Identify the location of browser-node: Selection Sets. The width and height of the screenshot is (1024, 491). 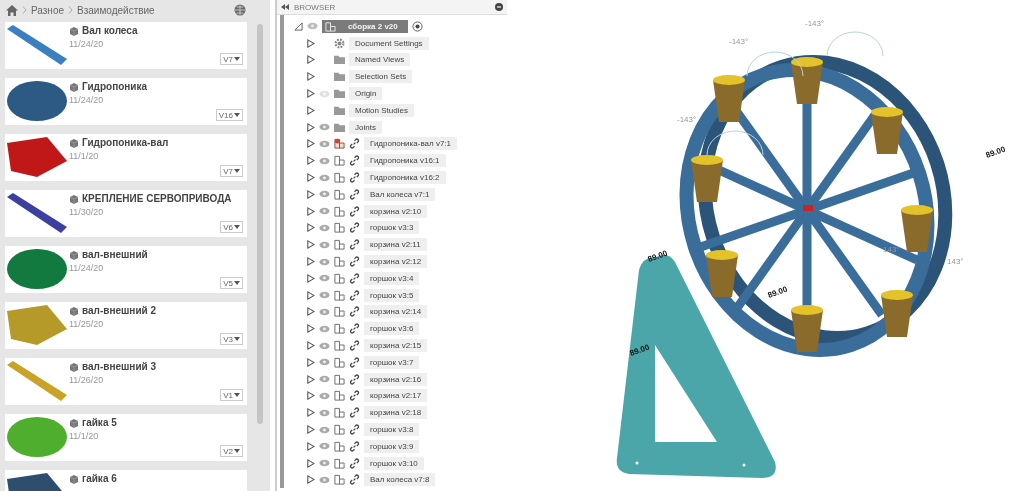
(381, 77).